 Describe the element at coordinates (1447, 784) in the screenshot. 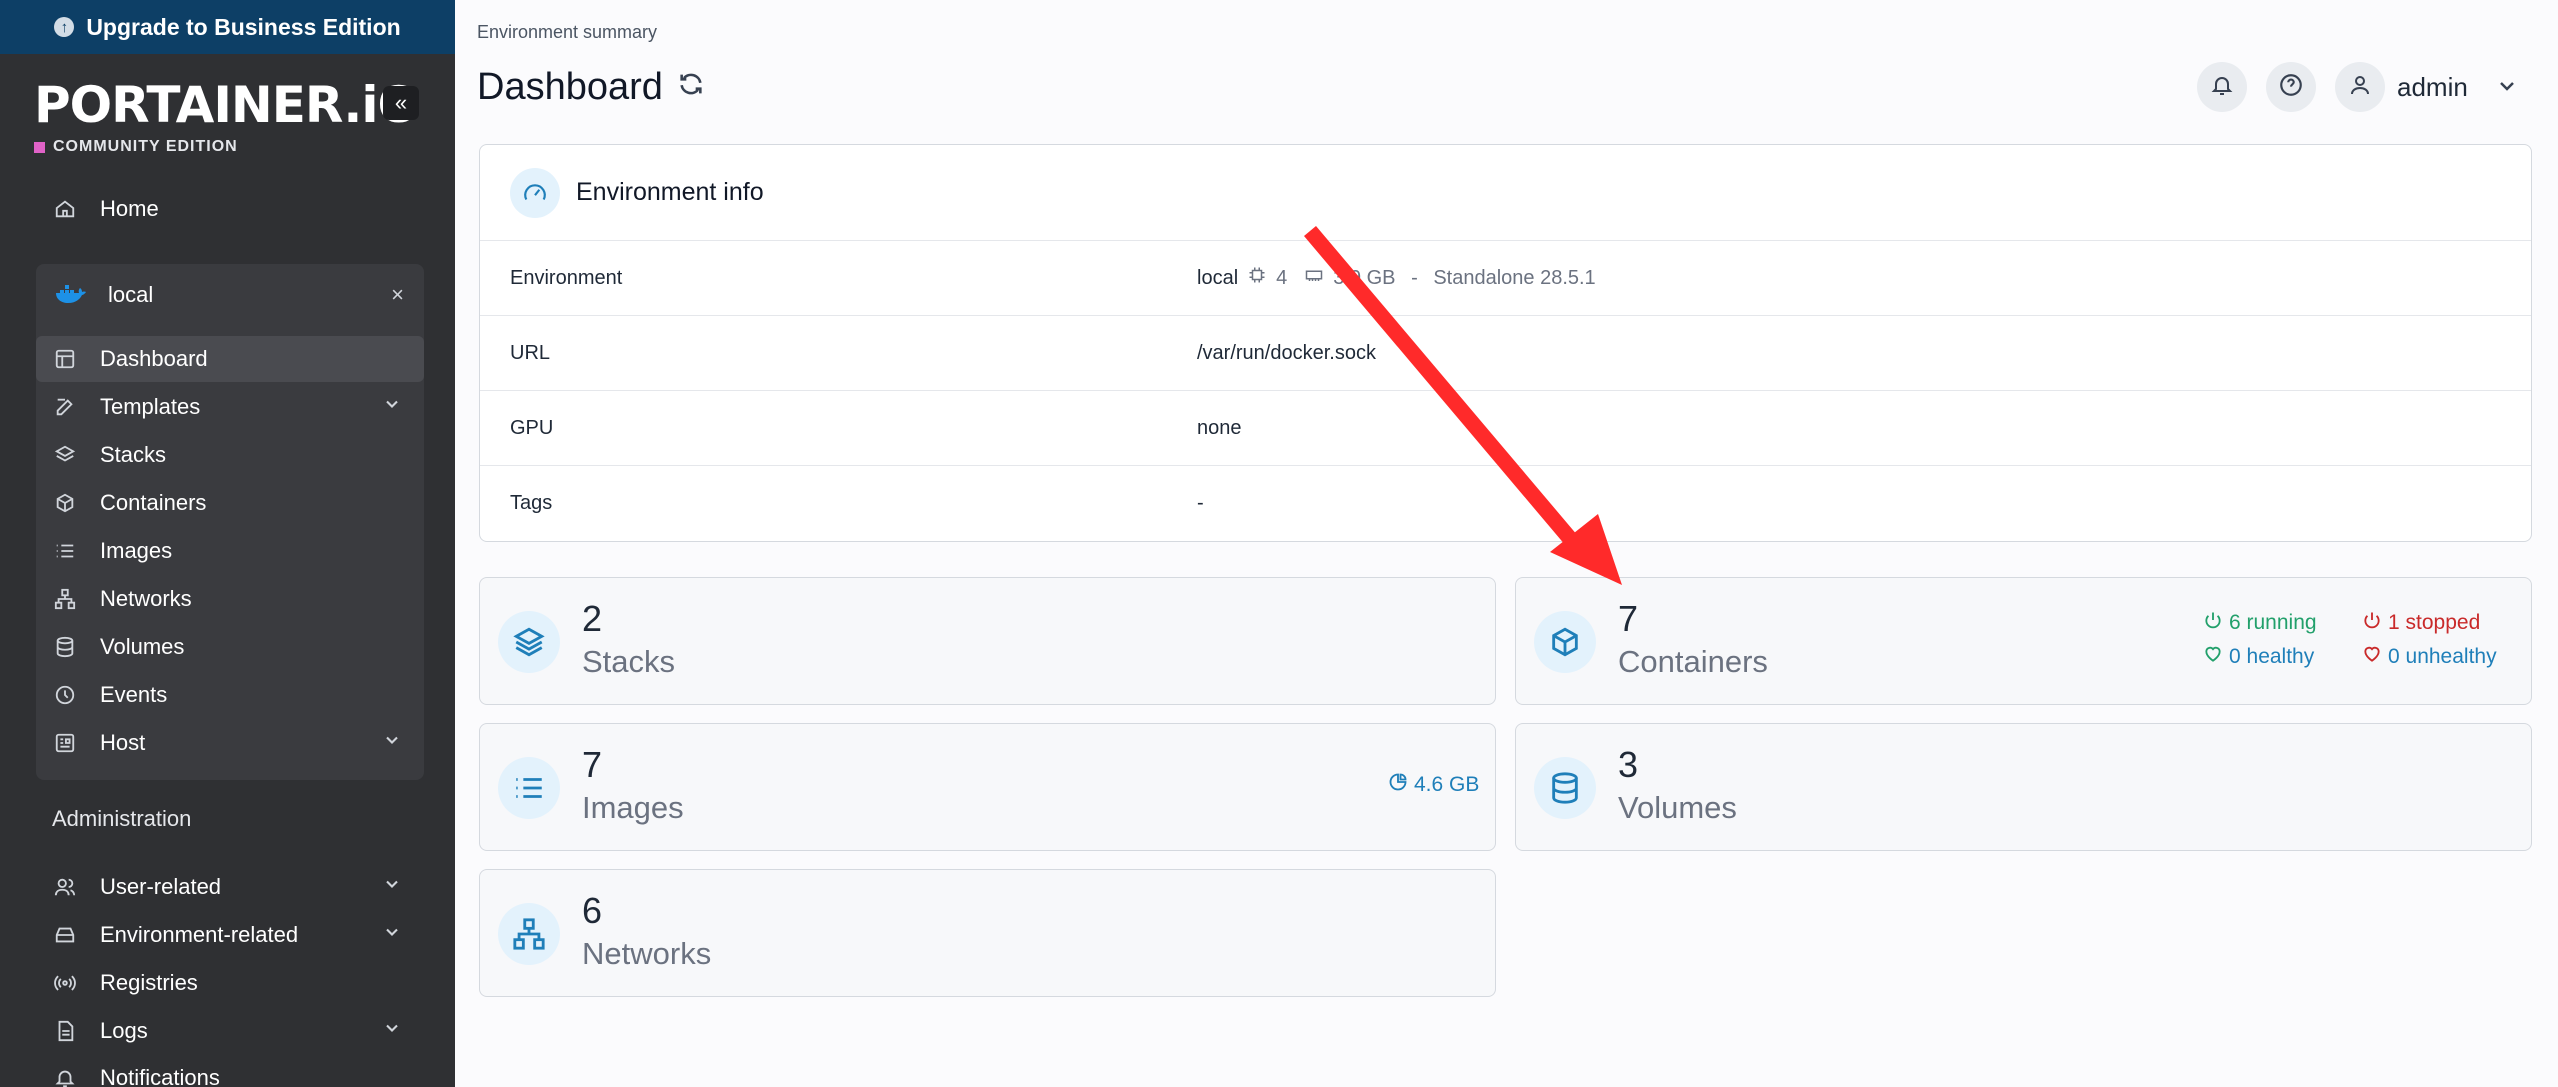

I see `images-size: 4.6 GB` at that location.